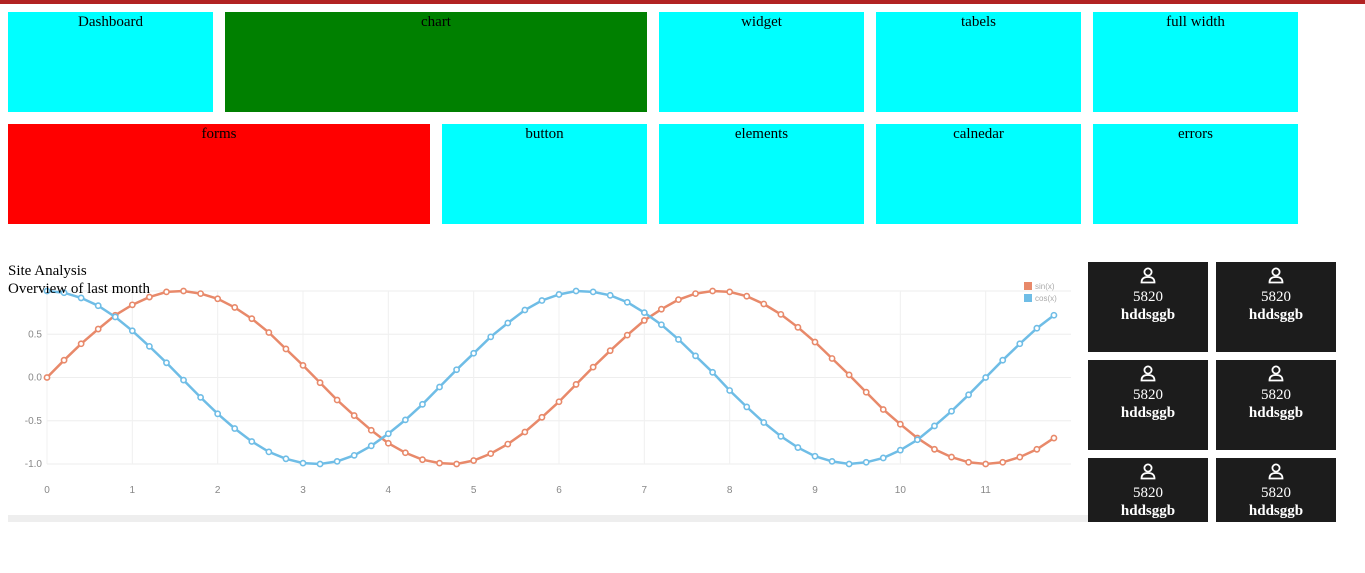  Describe the element at coordinates (544, 174) in the screenshot. I see `nav-tile-button: button` at that location.